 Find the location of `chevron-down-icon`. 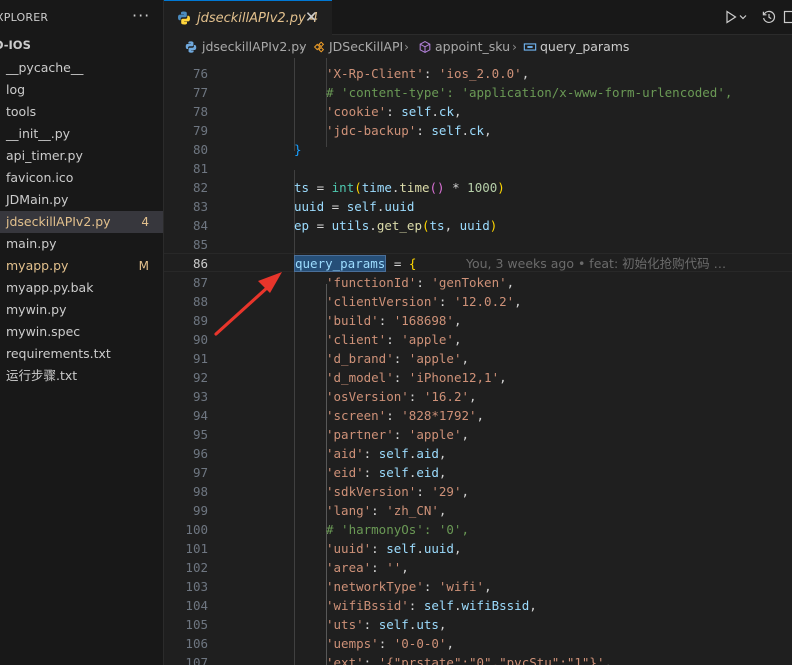

chevron-down-icon is located at coordinates (743, 17).